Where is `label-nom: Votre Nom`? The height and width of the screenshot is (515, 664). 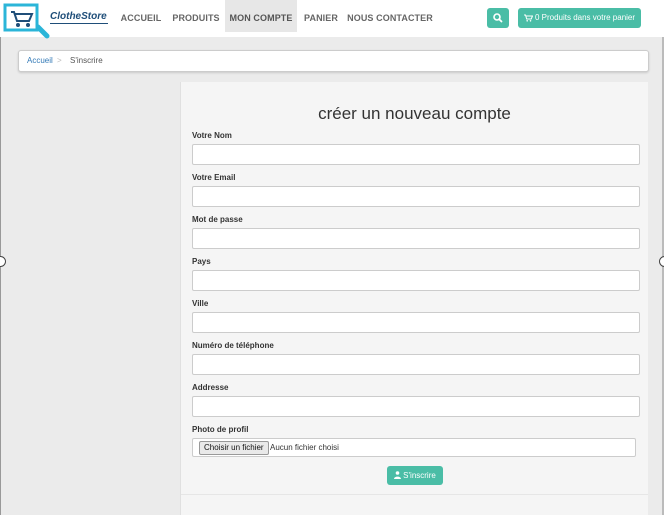 label-nom: Votre Nom is located at coordinates (212, 135).